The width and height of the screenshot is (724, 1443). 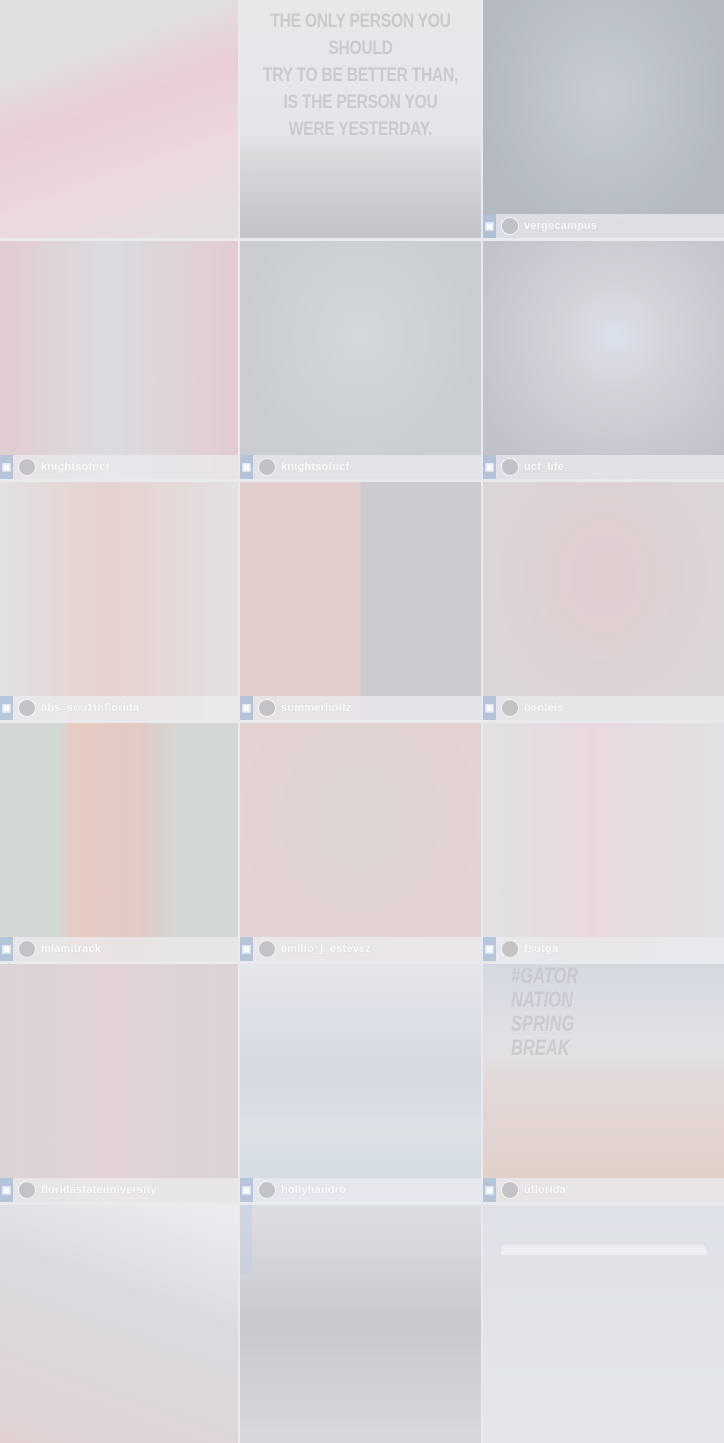 What do you see at coordinates (360, 708) in the screenshot?
I see `attribution-bar: ▣ summerholtz` at bounding box center [360, 708].